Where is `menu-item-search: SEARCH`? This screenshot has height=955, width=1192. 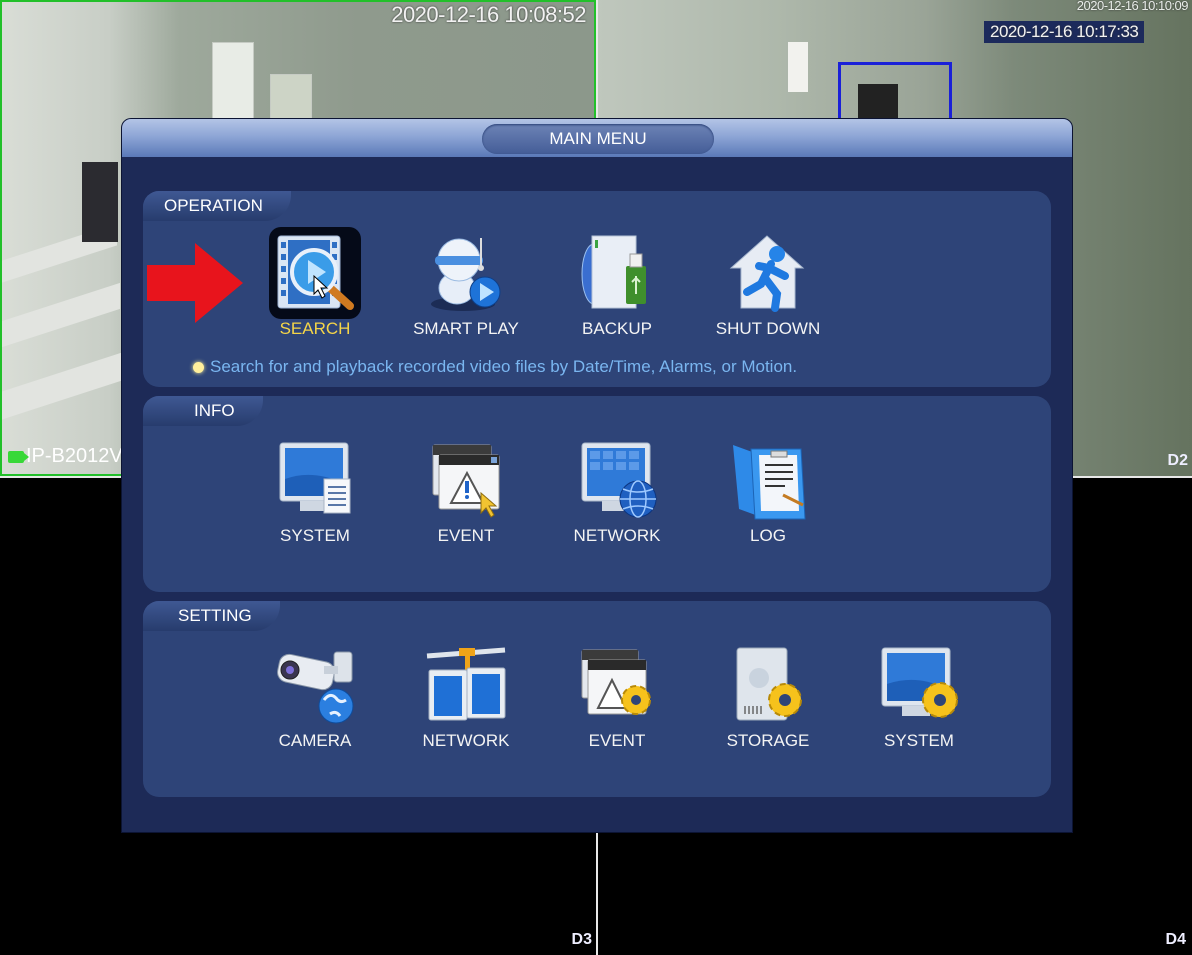 menu-item-search: SEARCH is located at coordinates (315, 283).